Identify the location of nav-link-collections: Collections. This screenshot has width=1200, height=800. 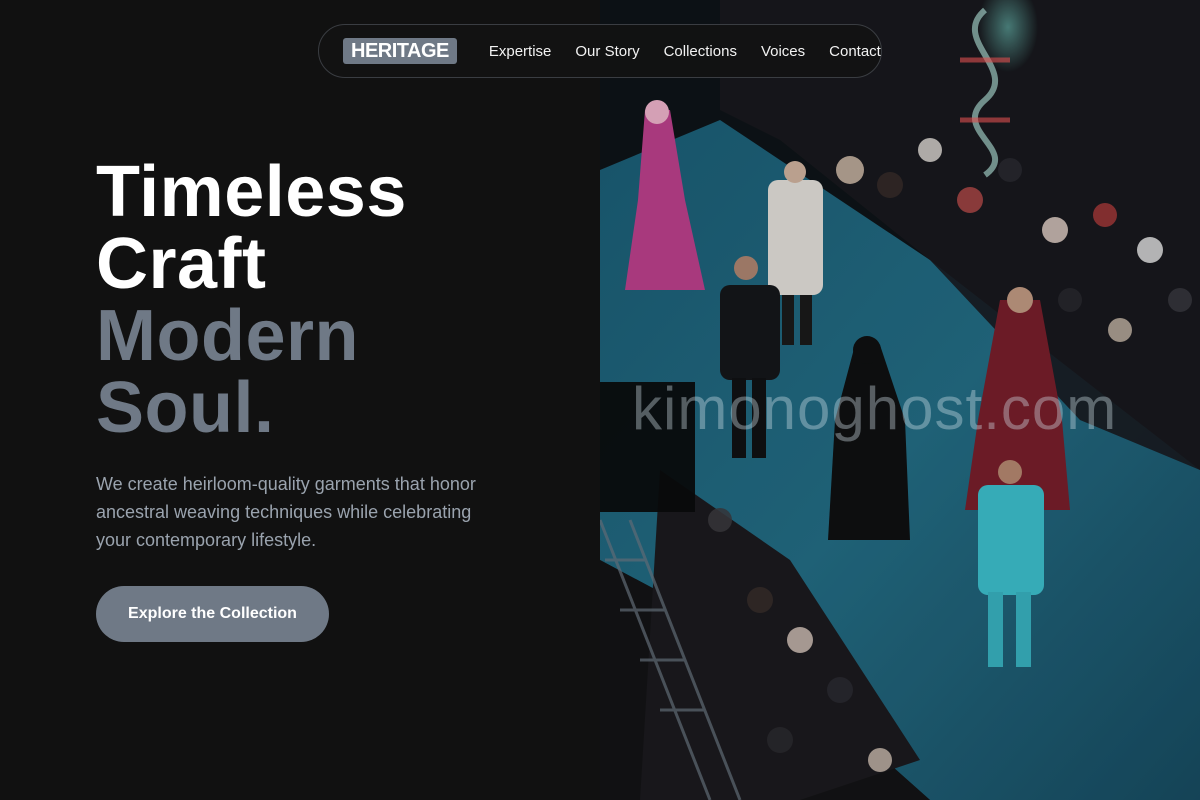
(700, 51).